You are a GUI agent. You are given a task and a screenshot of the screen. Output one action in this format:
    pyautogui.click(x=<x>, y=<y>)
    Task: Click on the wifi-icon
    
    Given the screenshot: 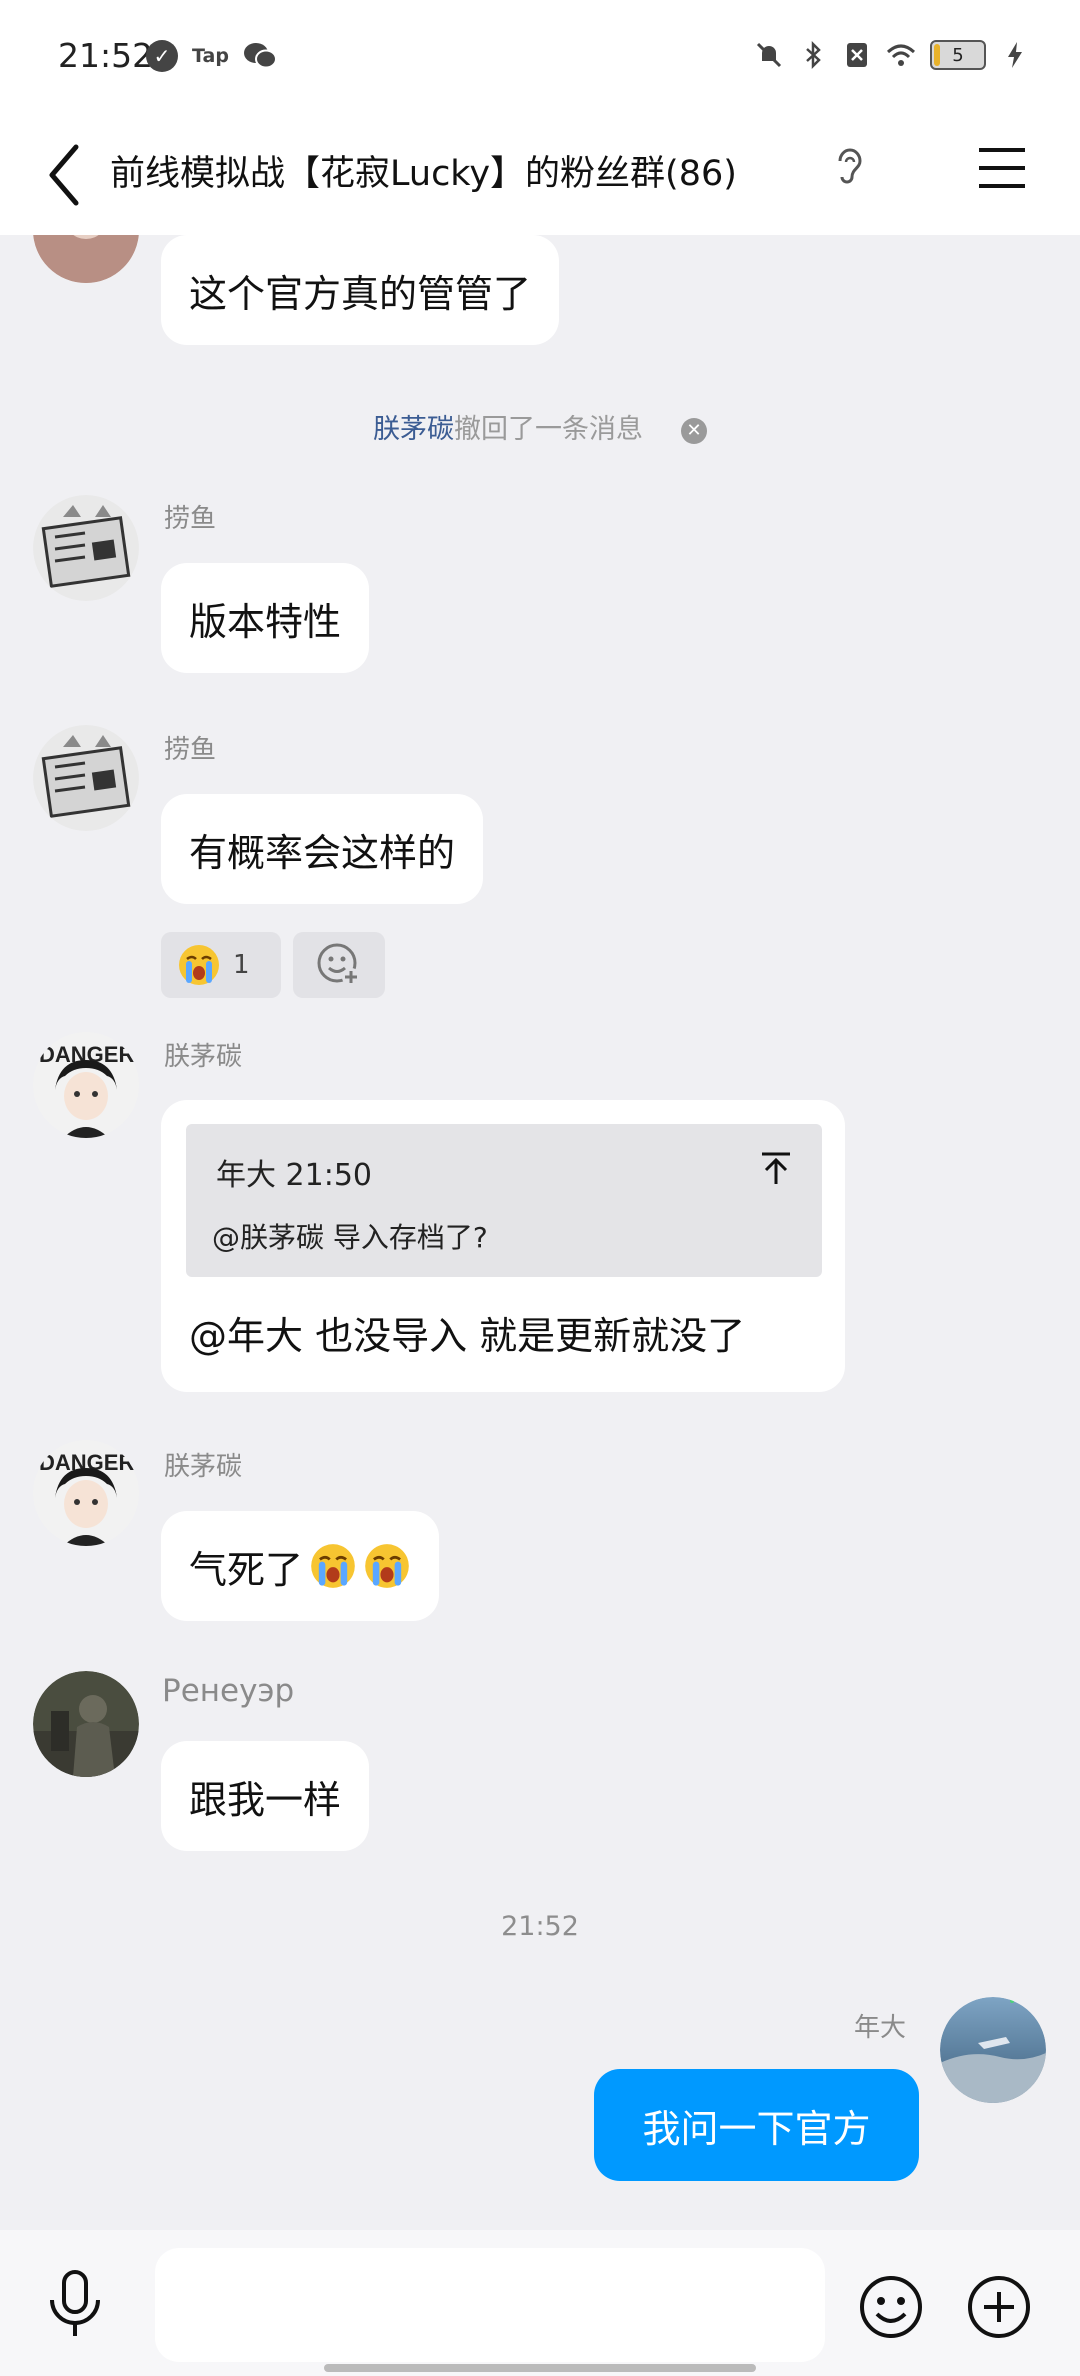 What is the action you would take?
    pyautogui.click(x=901, y=55)
    